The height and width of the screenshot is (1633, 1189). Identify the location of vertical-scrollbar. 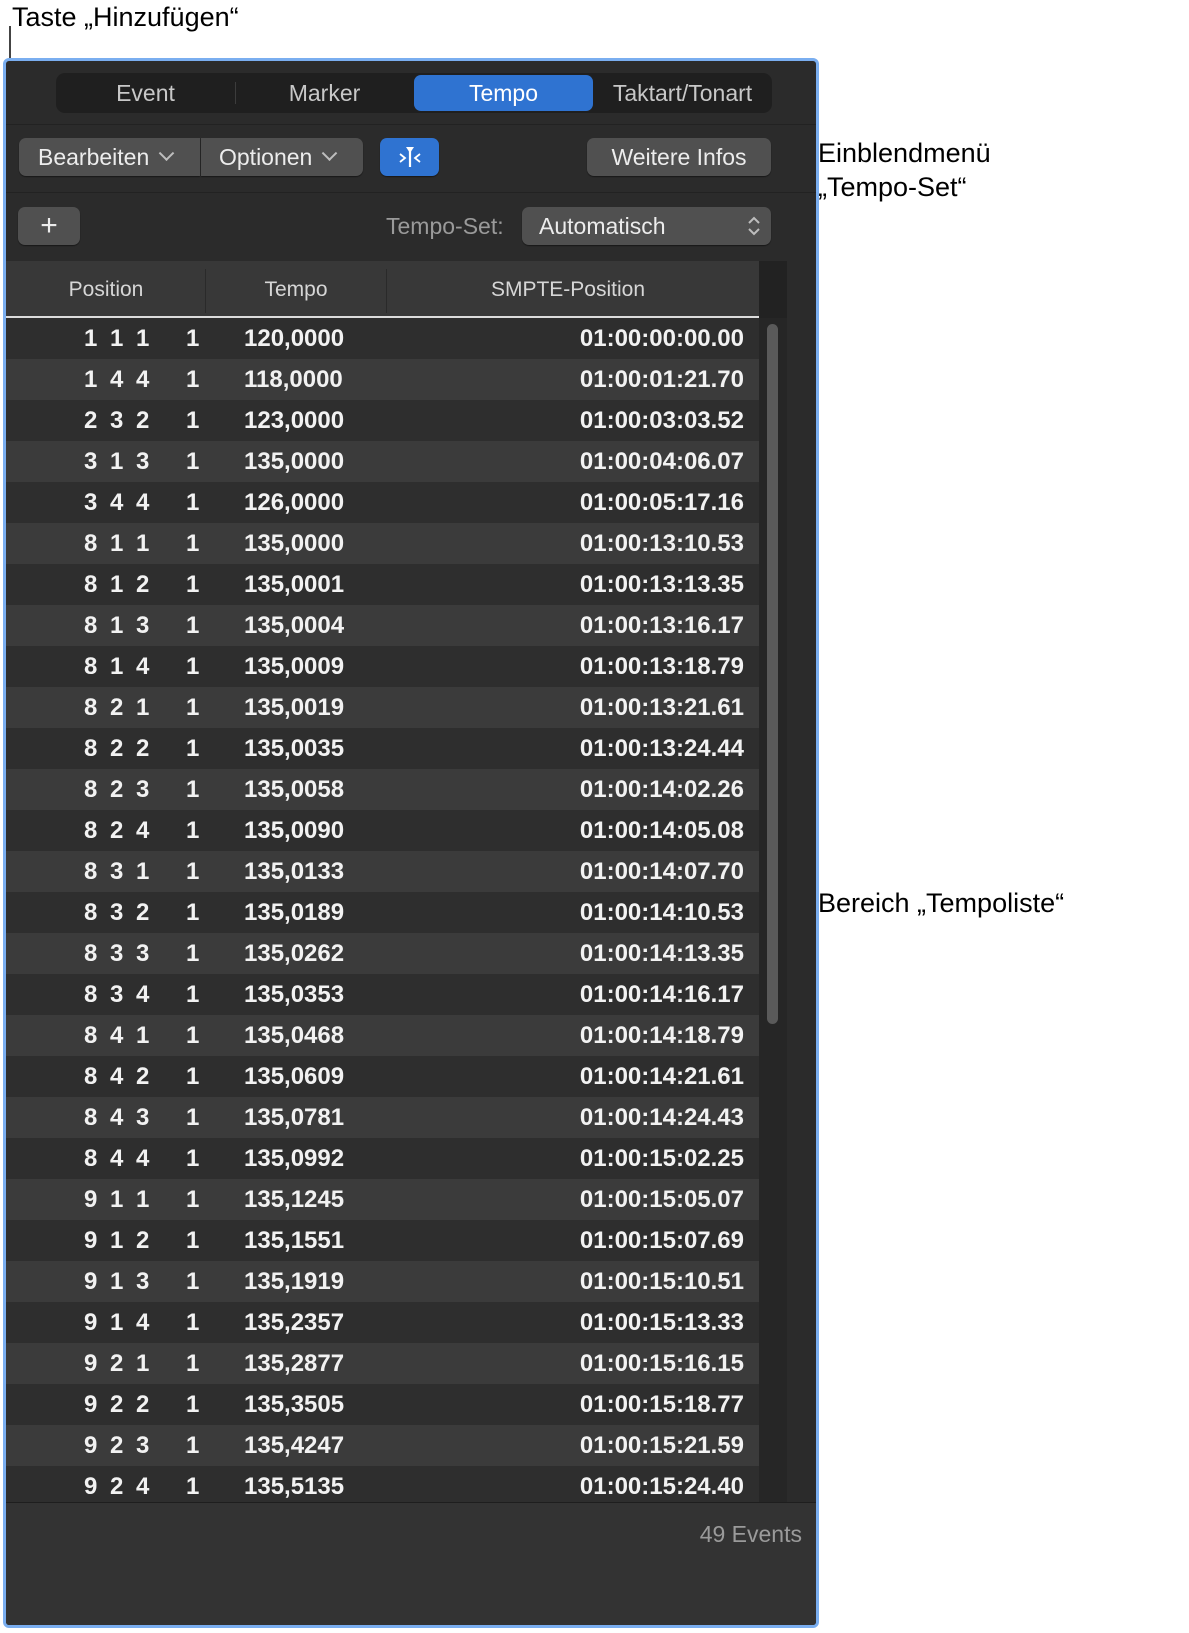
(773, 910).